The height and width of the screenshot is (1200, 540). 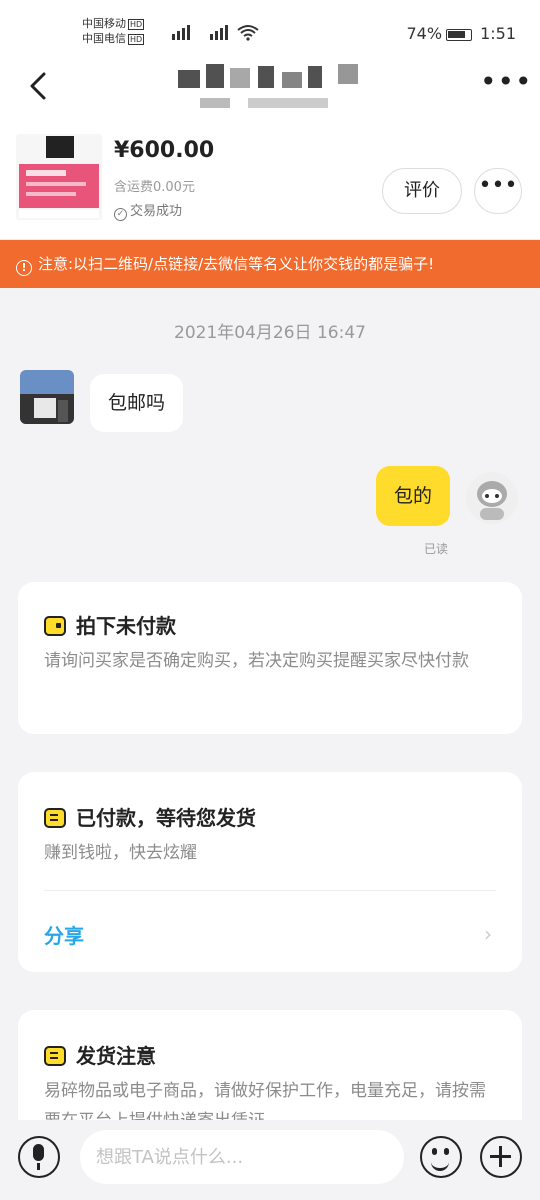 What do you see at coordinates (137, 403) in the screenshot?
I see `message-bubble-received: 包邮吗` at bounding box center [137, 403].